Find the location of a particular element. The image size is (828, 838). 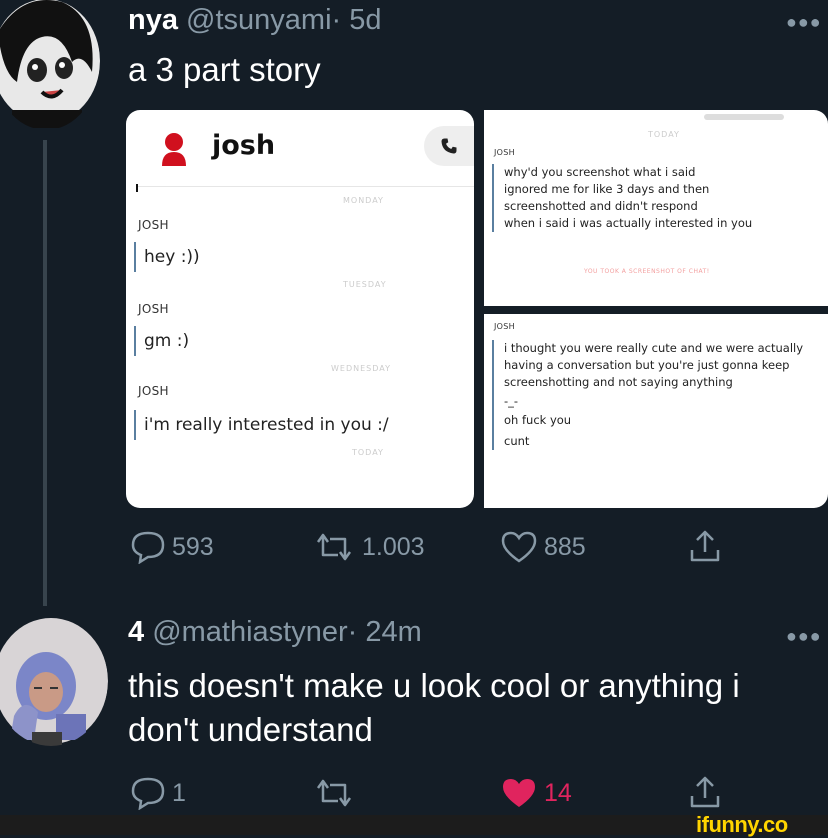

message: i'm really interested in you :/ is located at coordinates (261, 425).